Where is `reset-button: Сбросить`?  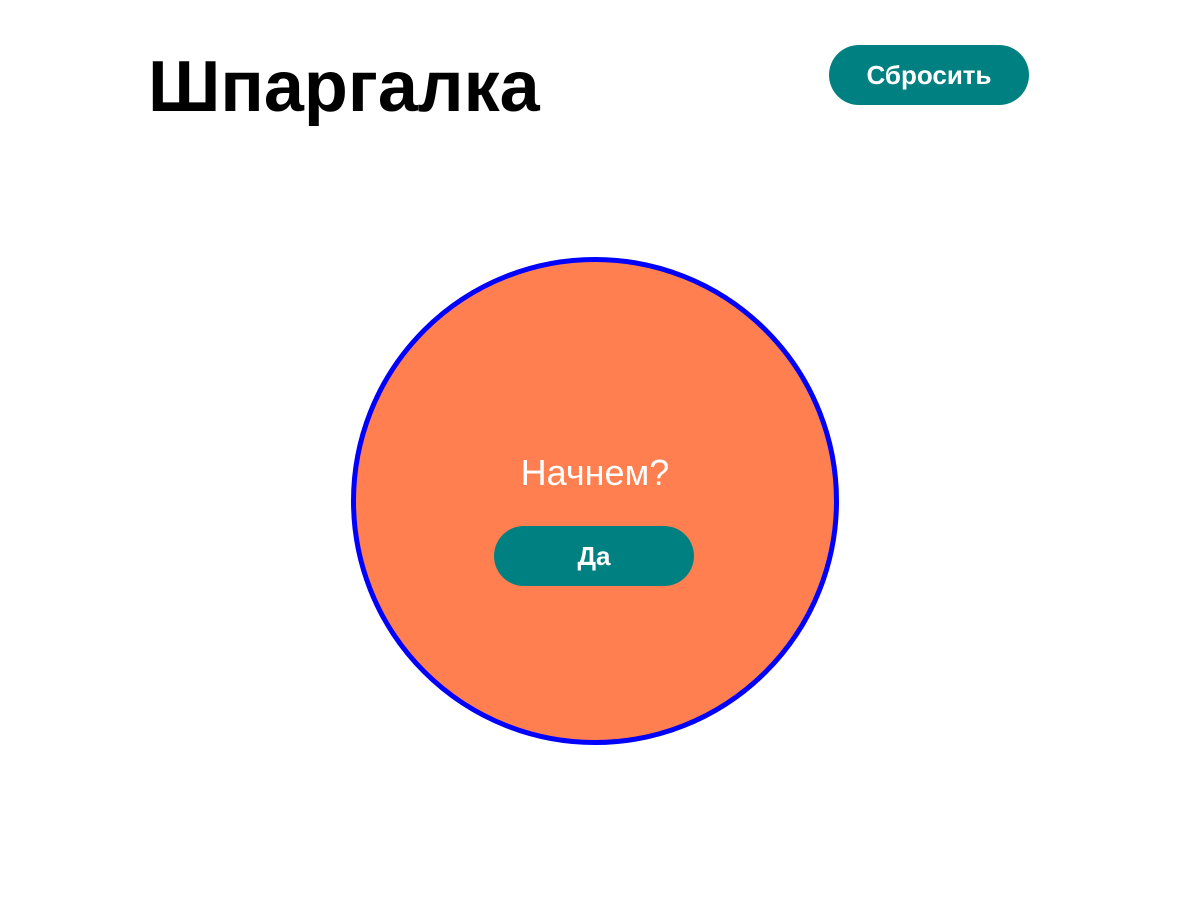 reset-button: Сбросить is located at coordinates (929, 75).